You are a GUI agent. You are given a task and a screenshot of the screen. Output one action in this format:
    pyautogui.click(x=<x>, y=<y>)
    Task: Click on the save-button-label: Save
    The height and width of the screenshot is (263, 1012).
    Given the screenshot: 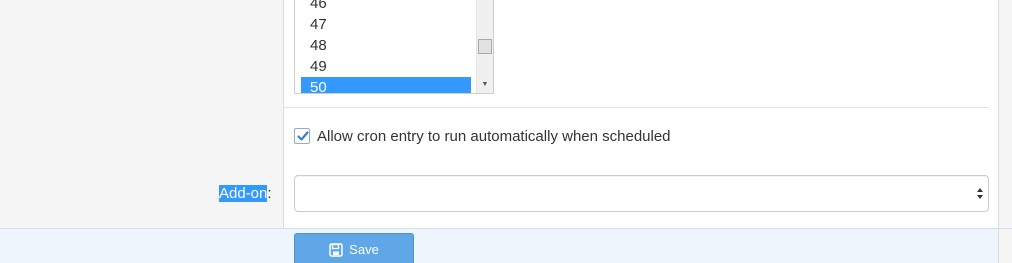 What is the action you would take?
    pyautogui.click(x=364, y=249)
    